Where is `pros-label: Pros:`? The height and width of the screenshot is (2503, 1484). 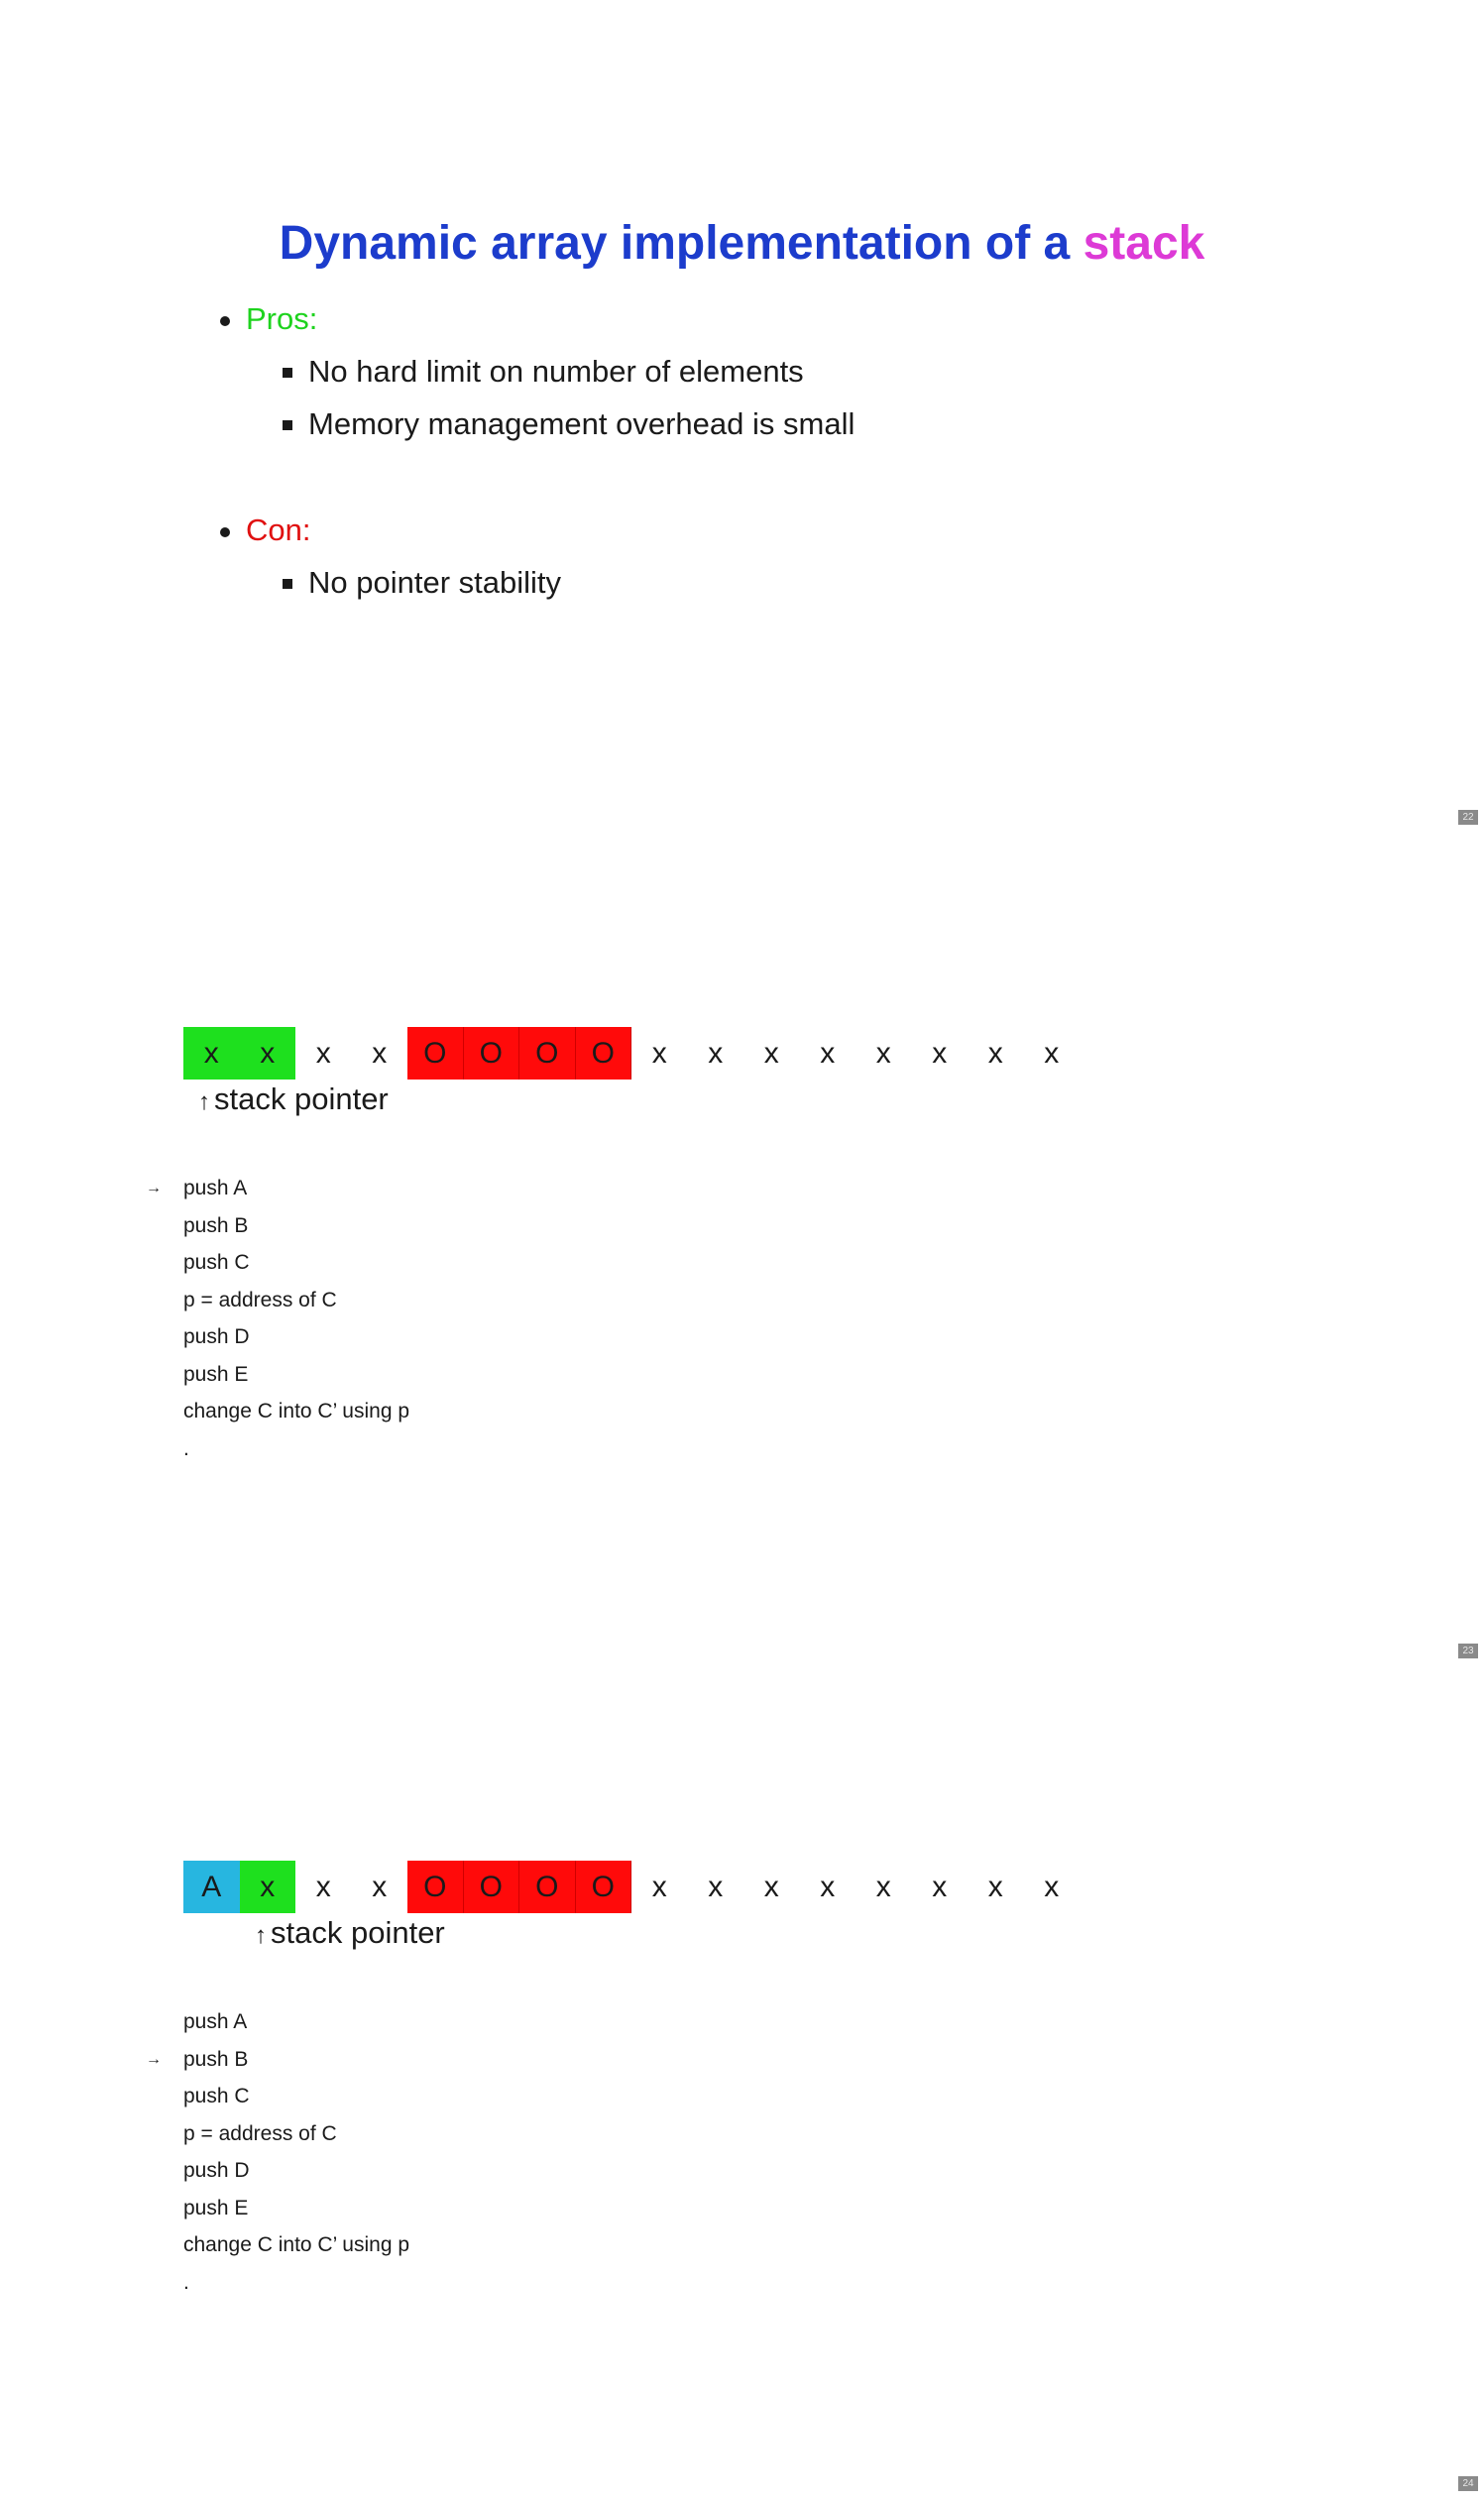
pros-label: Pros: is located at coordinates (282, 318).